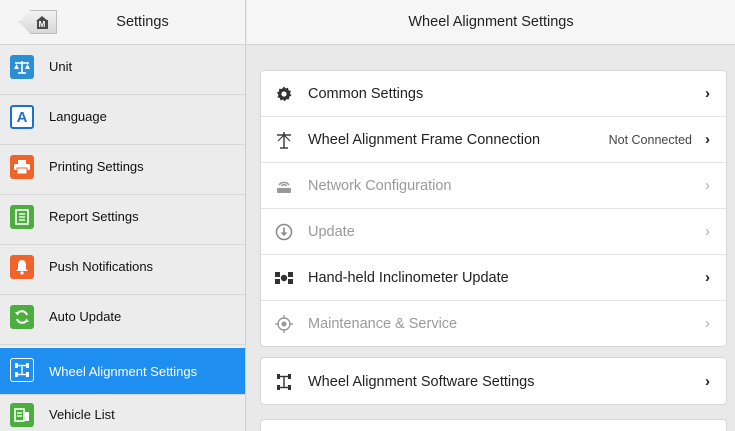 This screenshot has height=431, width=735. Describe the element at coordinates (421, 382) in the screenshot. I see `row-label: Wheel Alignment Software Settings` at that location.